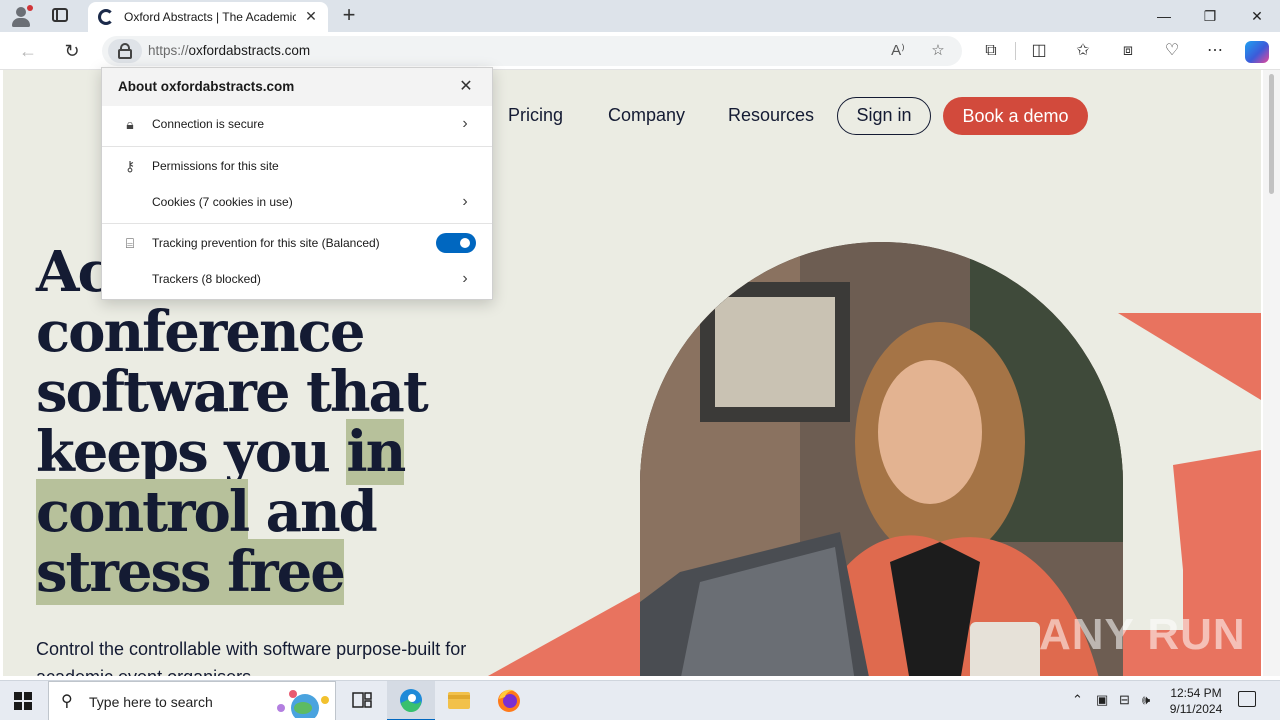 The image size is (1280, 720). What do you see at coordinates (60, 15) in the screenshot?
I see `tab-actions-icon` at bounding box center [60, 15].